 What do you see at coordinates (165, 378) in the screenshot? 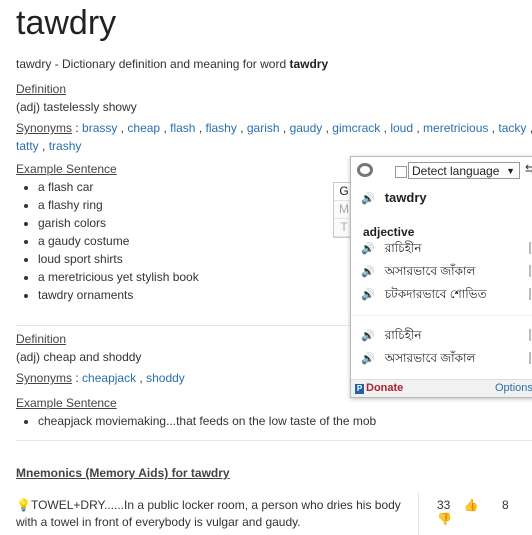
I see `synonym-link: shoddy` at bounding box center [165, 378].